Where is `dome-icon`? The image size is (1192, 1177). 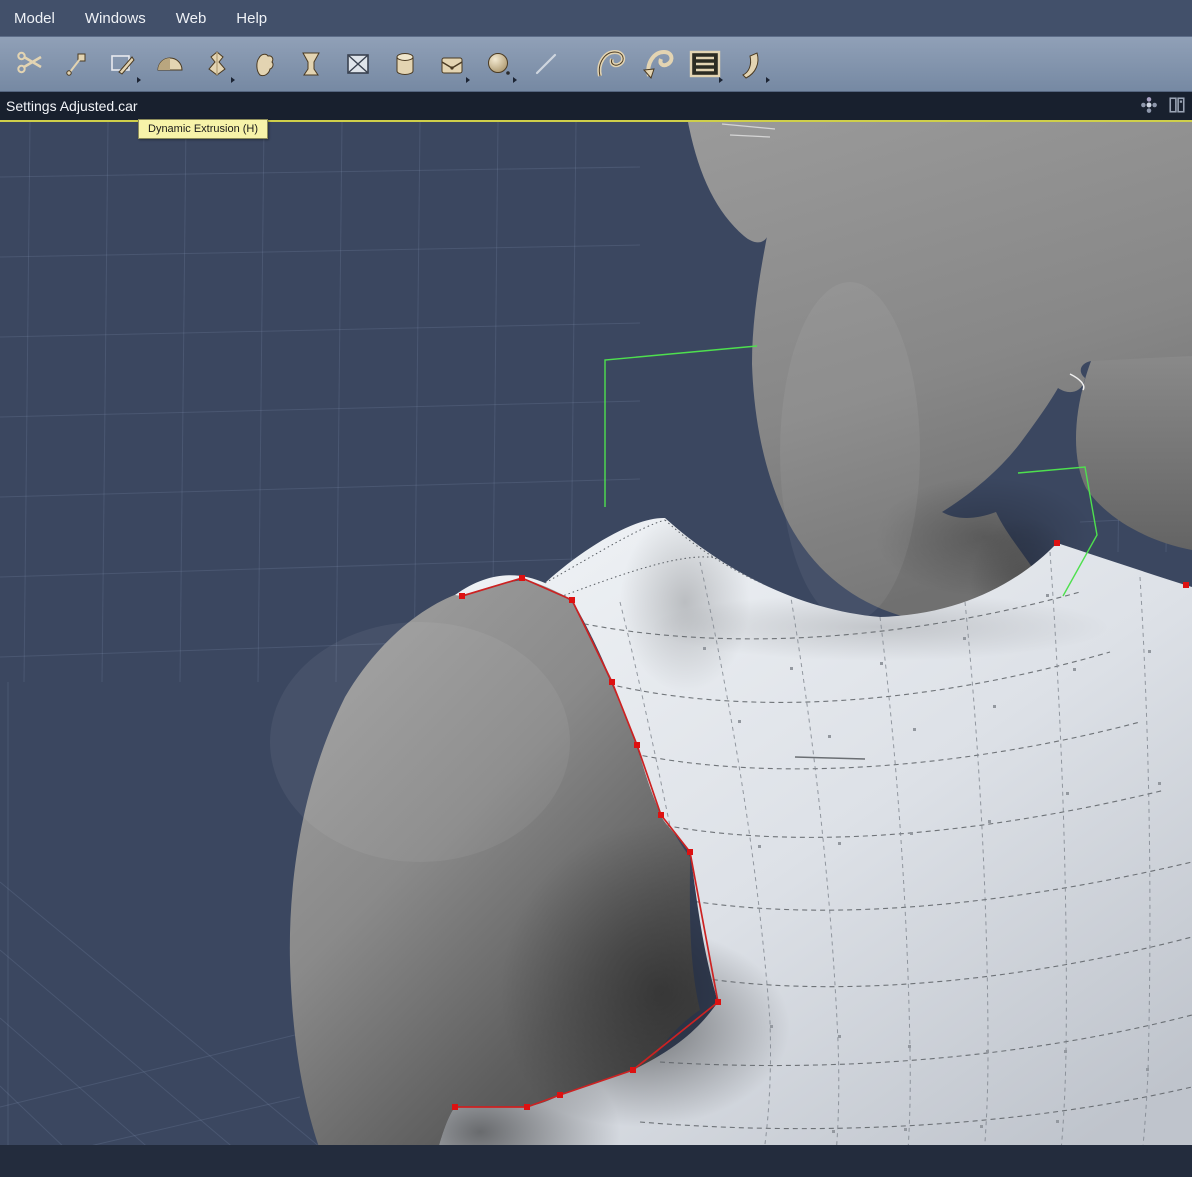 dome-icon is located at coordinates (170, 64).